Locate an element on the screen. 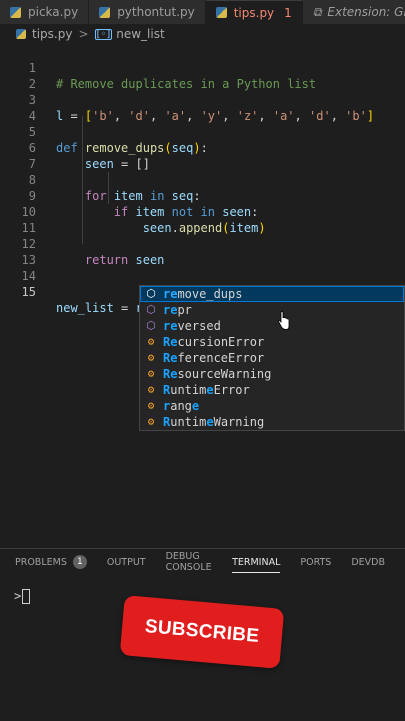 The height and width of the screenshot is (721, 405). suggestion-item: ⚙ Re cursionError is located at coordinates (272, 342).